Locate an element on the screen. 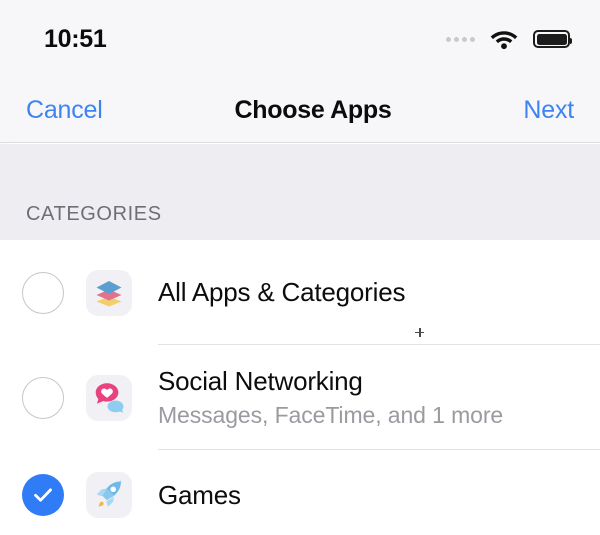 The image size is (600, 535). checkmark-circle-filled-icon is located at coordinates (43, 495).